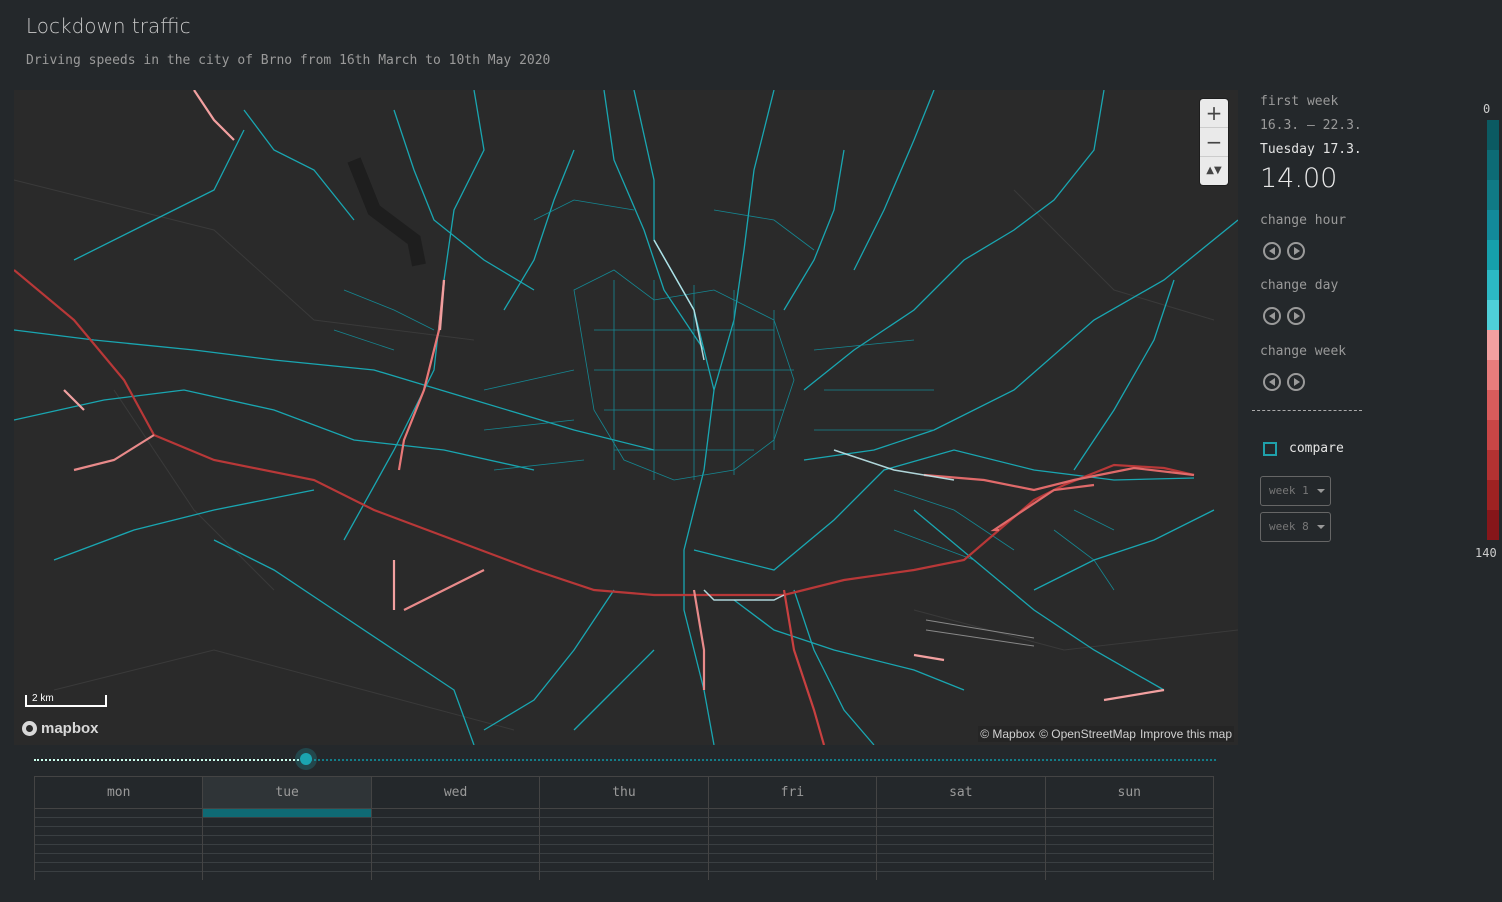 Image resolution: width=1502 pixels, height=902 pixels. Describe the element at coordinates (761, 760) in the screenshot. I see `slider-track` at that location.